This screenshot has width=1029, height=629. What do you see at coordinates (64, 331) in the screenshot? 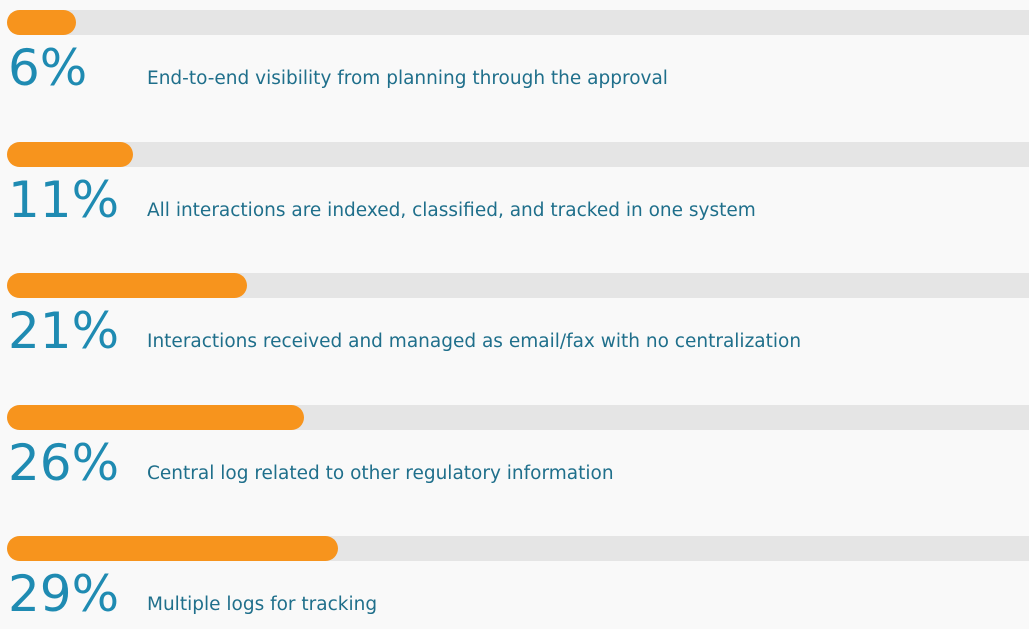
I see `percent-value-label: 21%` at bounding box center [64, 331].